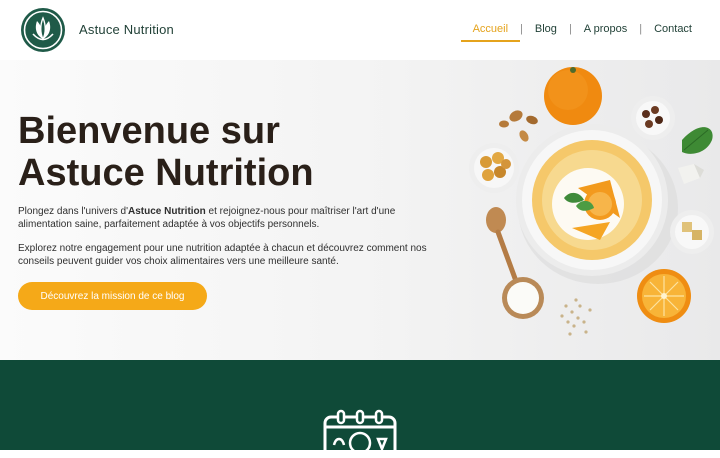 Image resolution: width=720 pixels, height=458 pixels. Describe the element at coordinates (43, 30) in the screenshot. I see `leaf-logo-icon` at that location.